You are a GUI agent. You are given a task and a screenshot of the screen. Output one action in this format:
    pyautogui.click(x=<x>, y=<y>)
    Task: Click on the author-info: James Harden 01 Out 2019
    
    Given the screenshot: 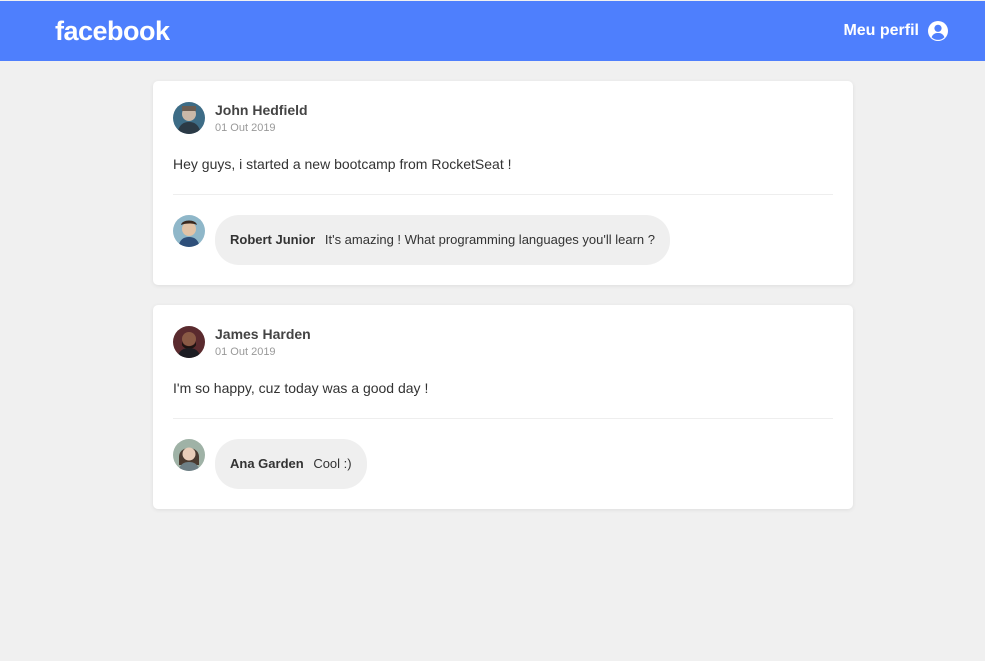 What is the action you would take?
    pyautogui.click(x=263, y=342)
    